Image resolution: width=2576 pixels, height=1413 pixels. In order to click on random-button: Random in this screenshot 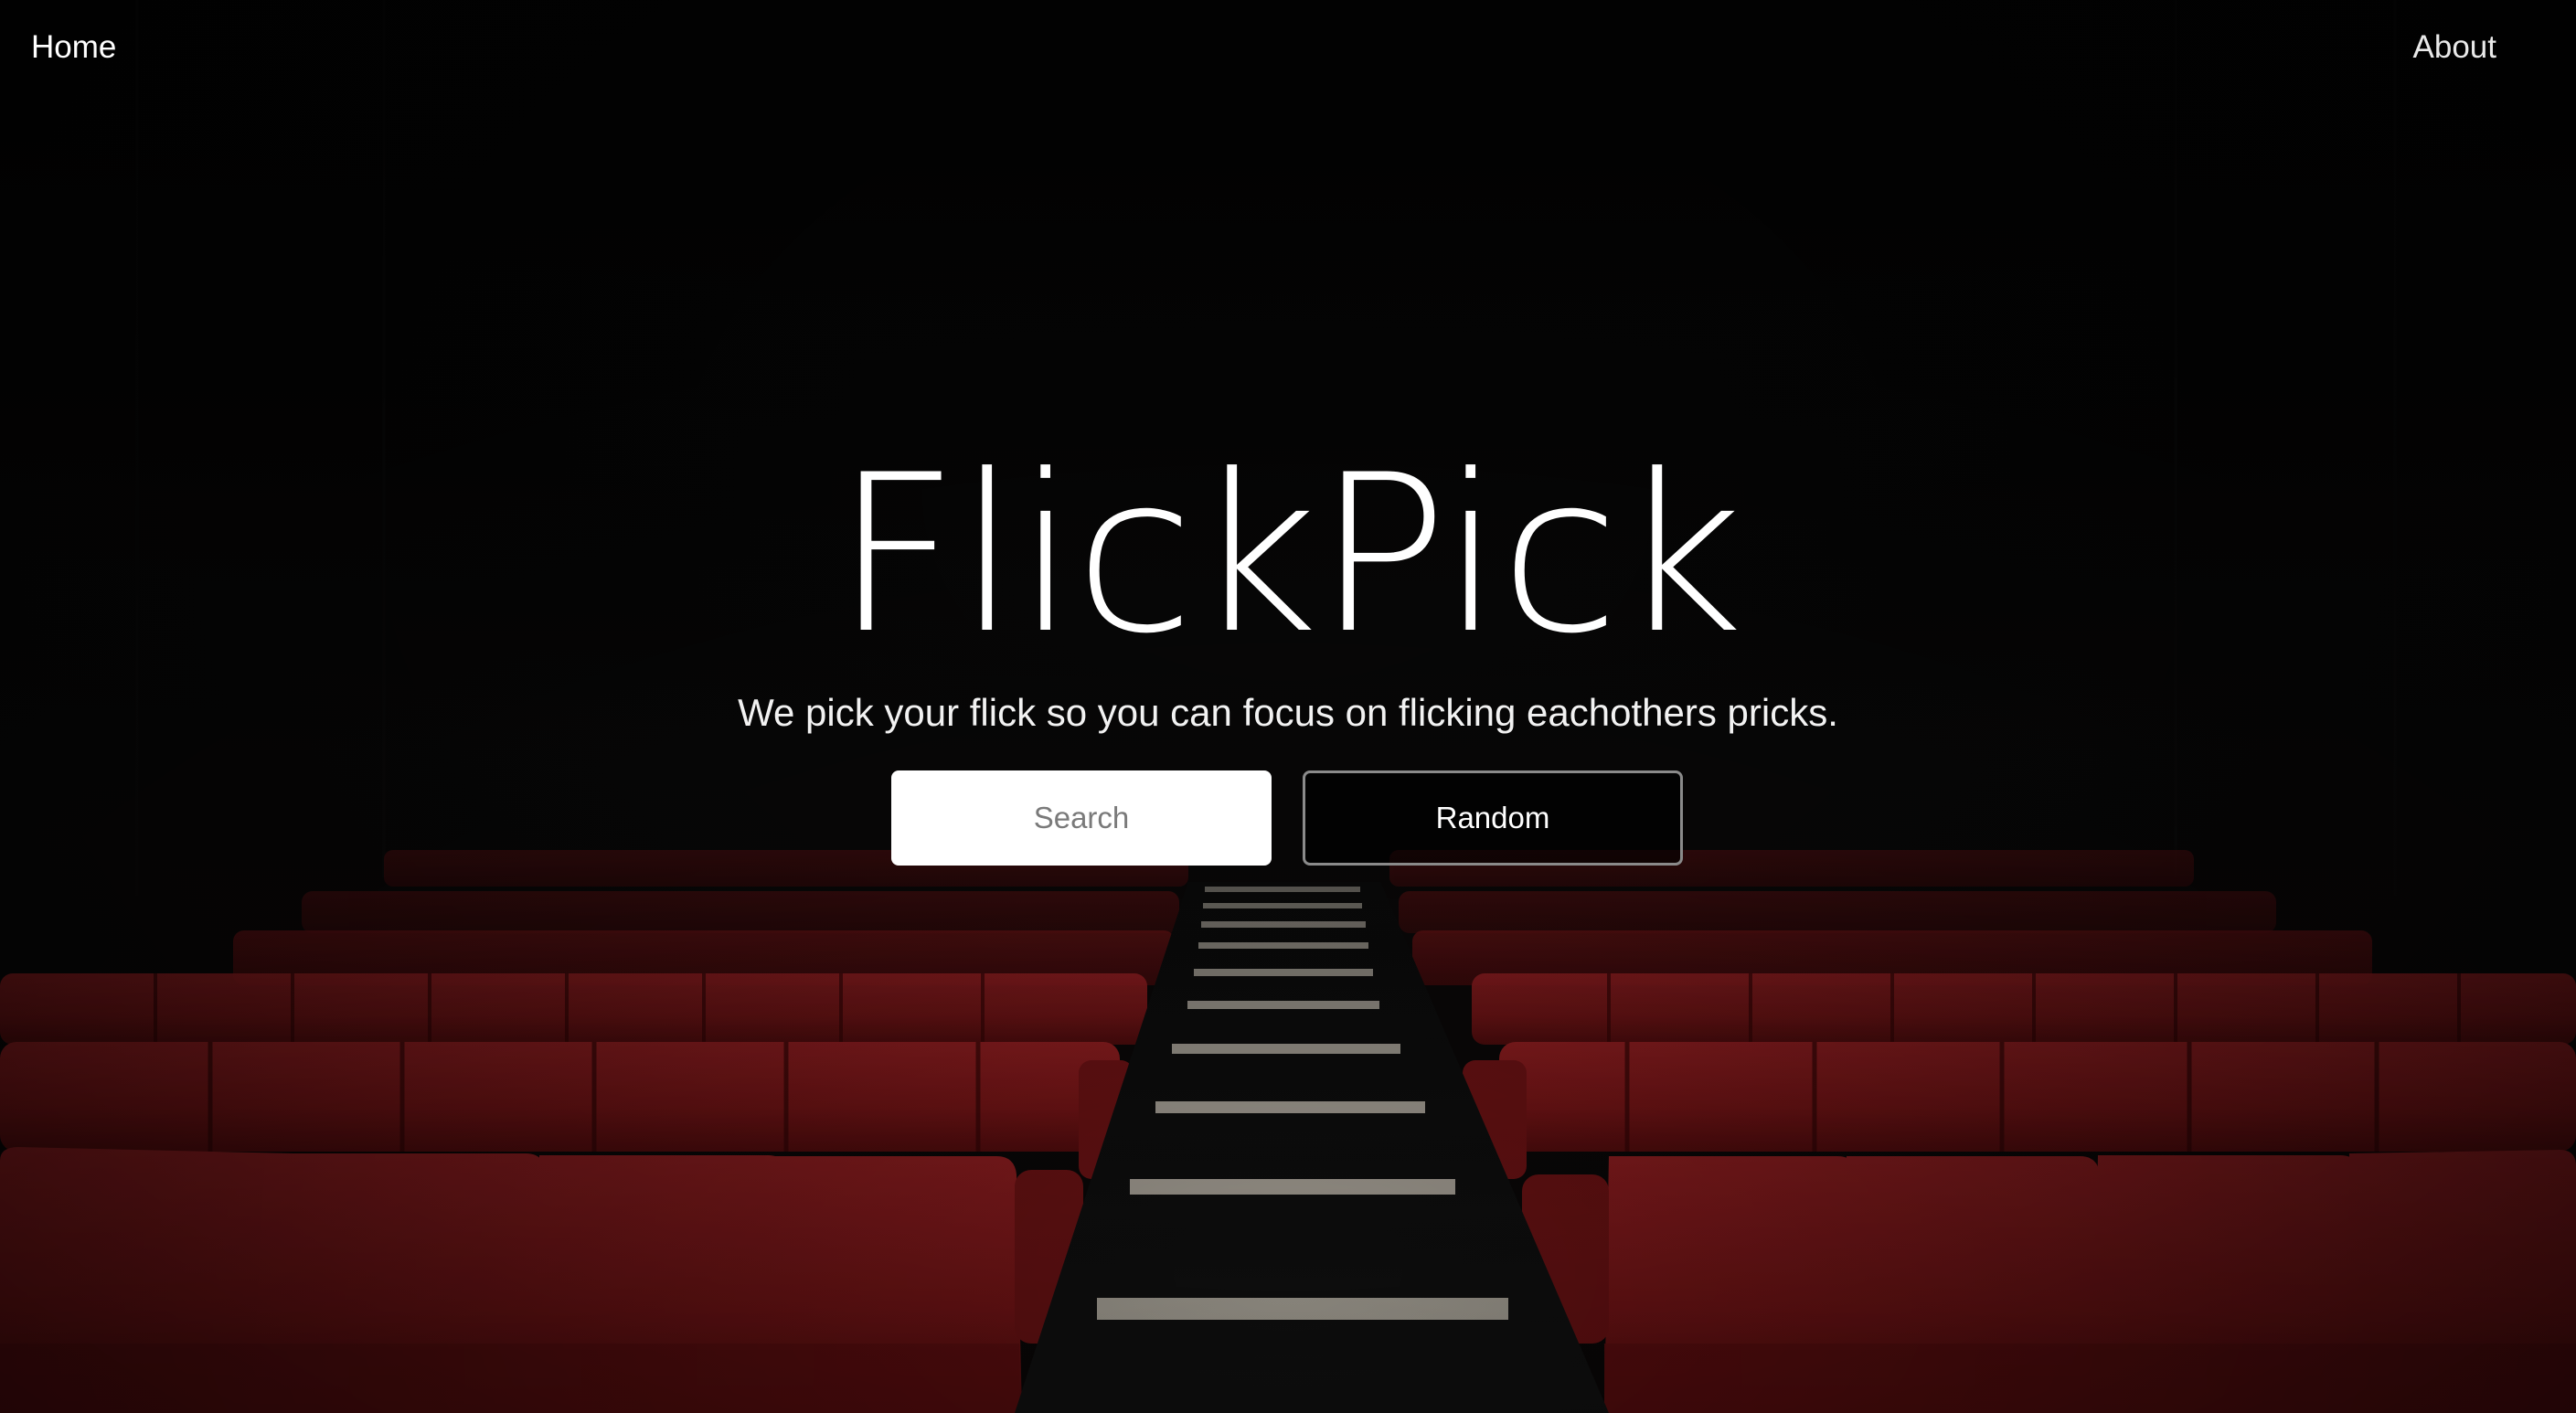, I will do `click(1493, 818)`.